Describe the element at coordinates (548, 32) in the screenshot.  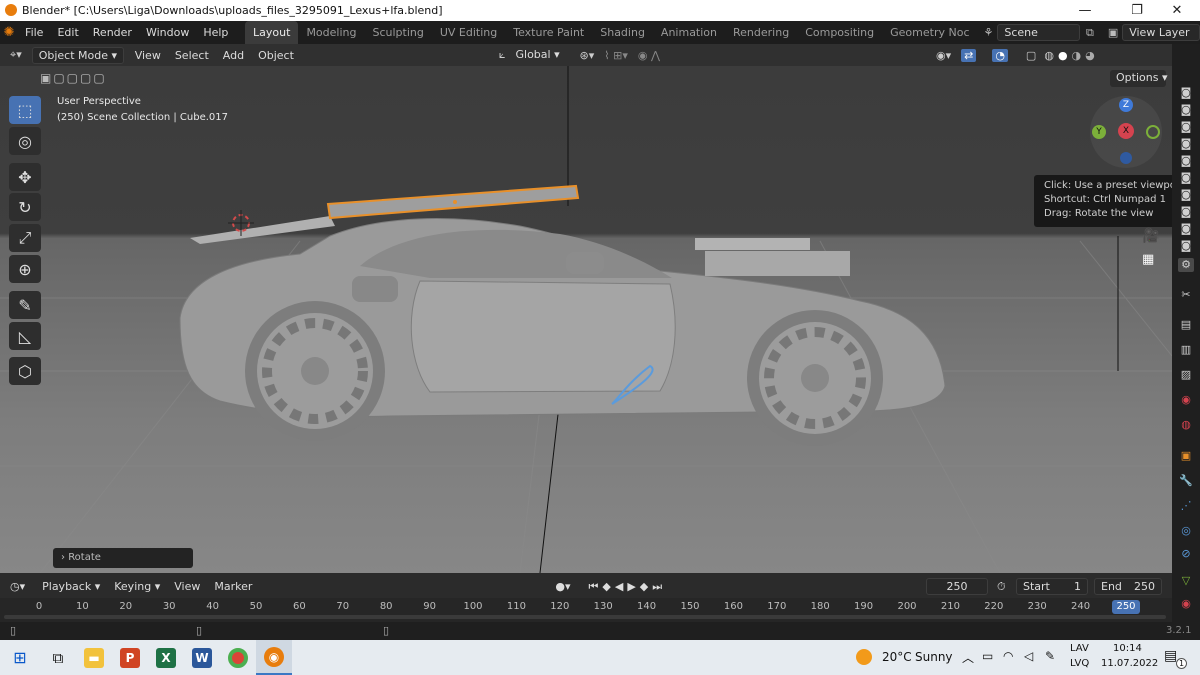
I see `tab-texture-paint: Texture Paint` at that location.